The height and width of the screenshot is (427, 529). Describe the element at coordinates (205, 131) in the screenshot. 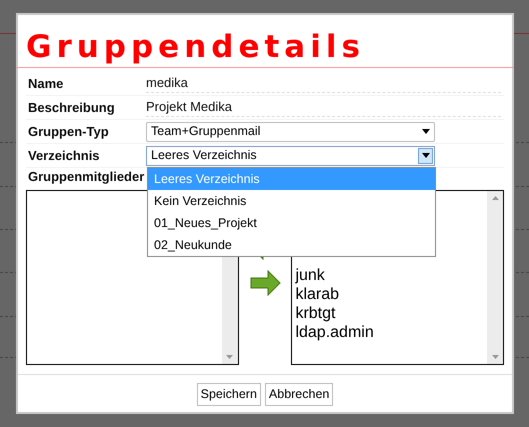

I see `select-value: Team+Gruppenmail` at that location.